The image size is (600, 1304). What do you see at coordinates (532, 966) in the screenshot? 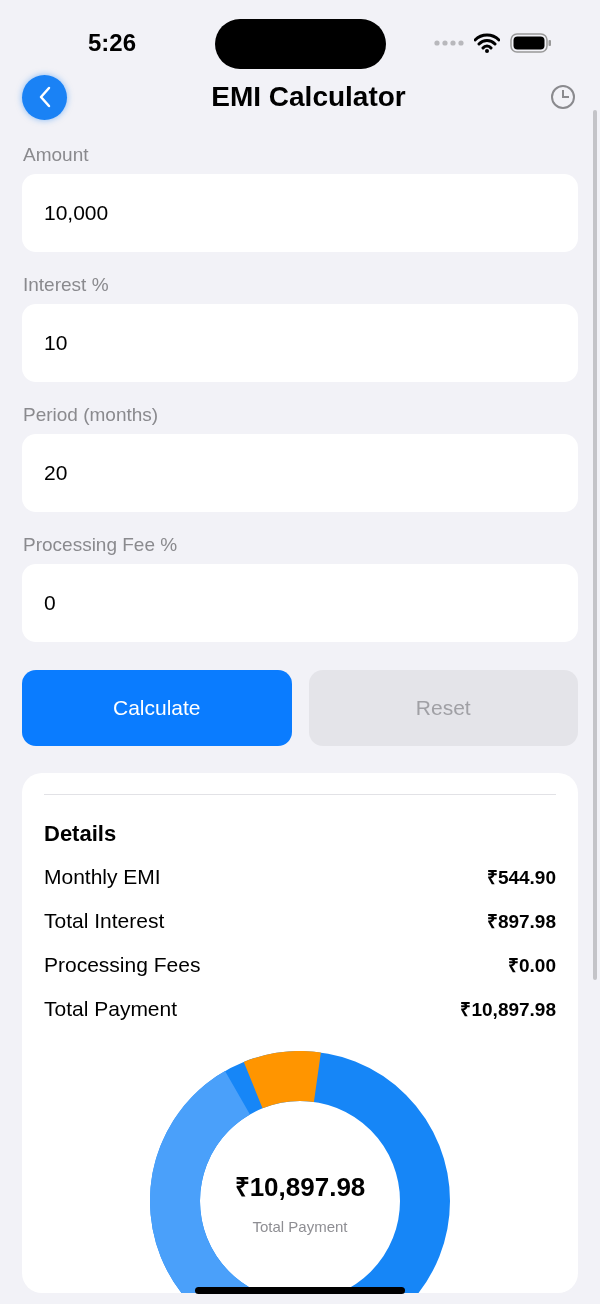
I see `detail-value: ₹0.00` at bounding box center [532, 966].